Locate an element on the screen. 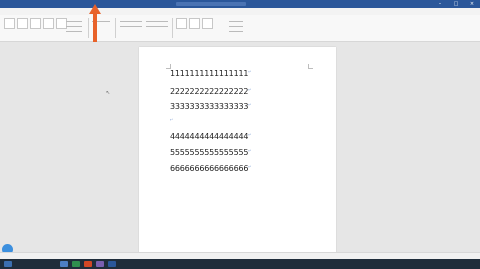 The height and width of the screenshot is (269, 480). margin-corner is located at coordinates (310, 66).